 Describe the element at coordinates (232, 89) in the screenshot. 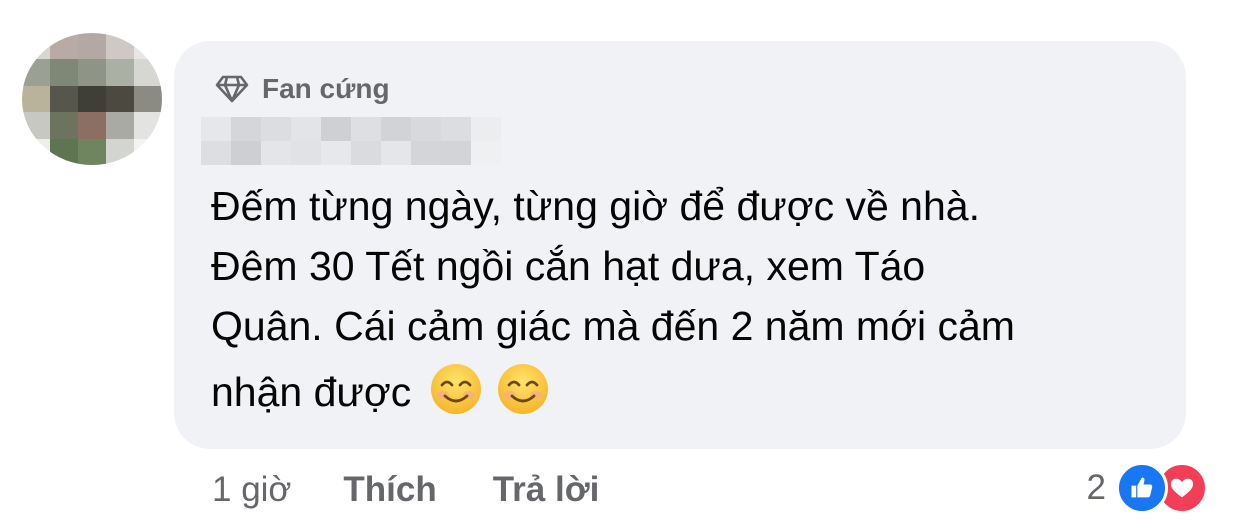

I see `diamond-icon` at that location.